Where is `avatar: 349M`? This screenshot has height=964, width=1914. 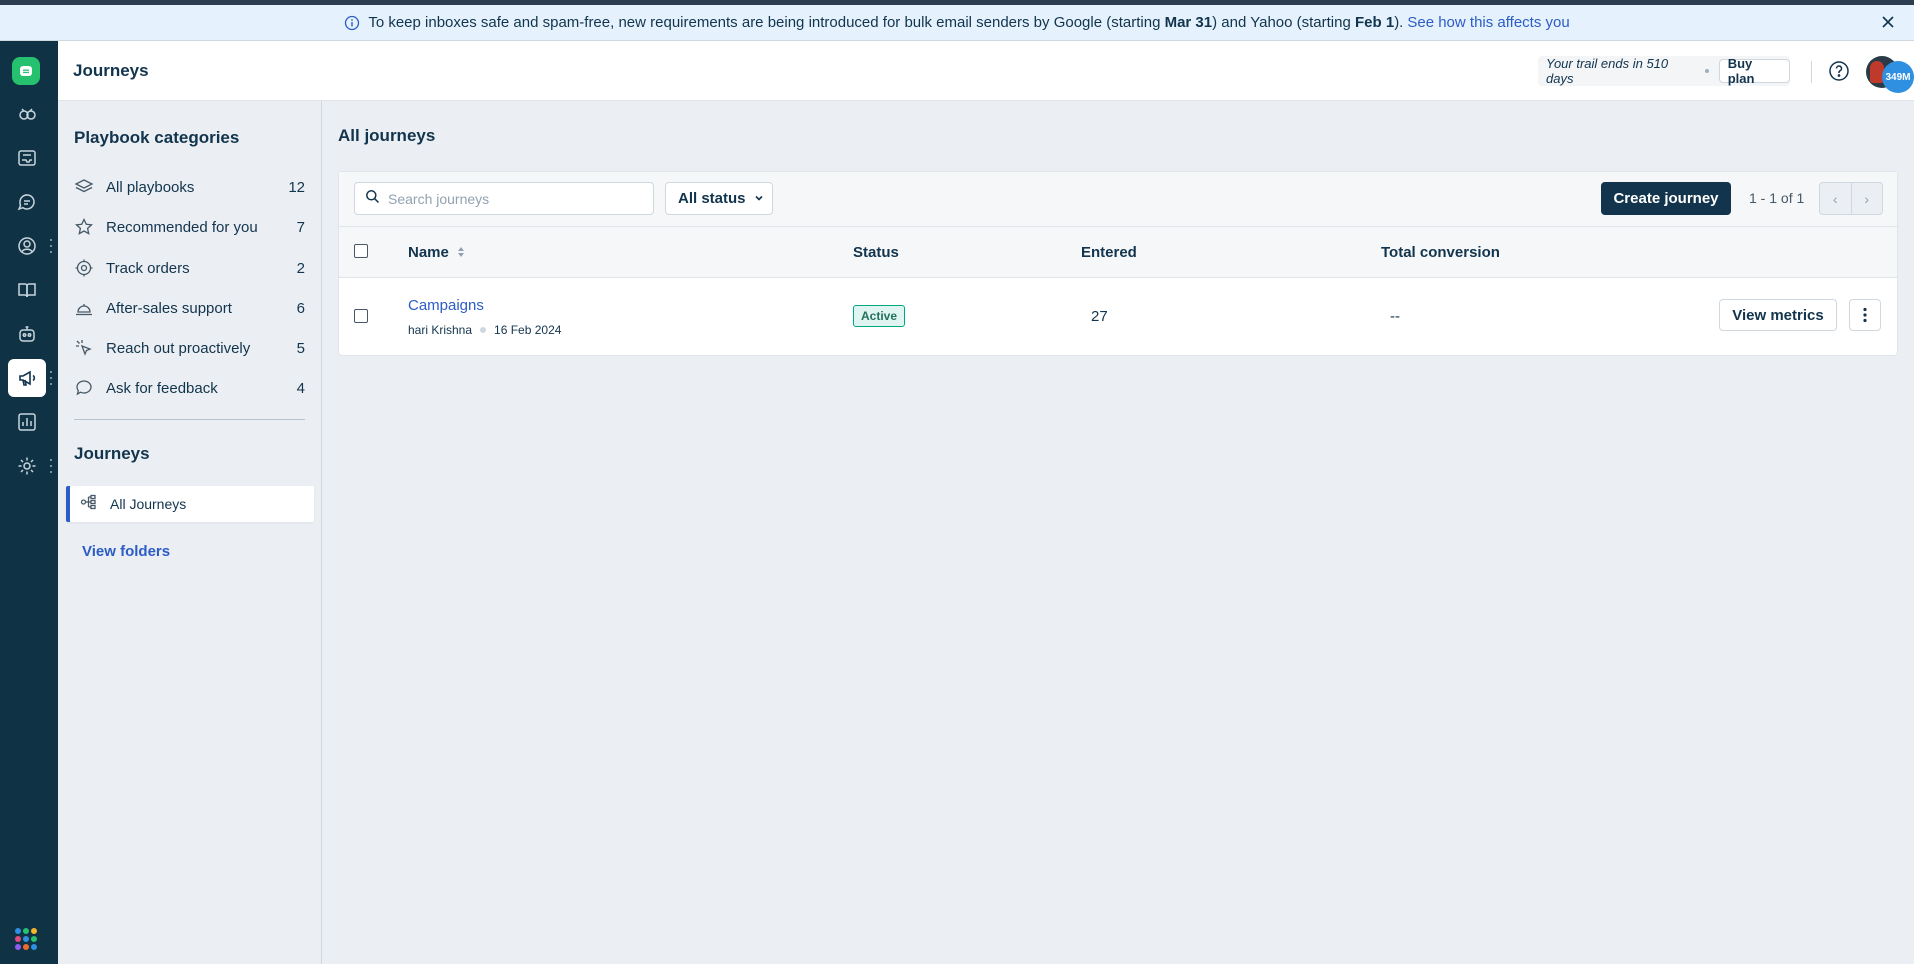 avatar: 349M is located at coordinates (1890, 74).